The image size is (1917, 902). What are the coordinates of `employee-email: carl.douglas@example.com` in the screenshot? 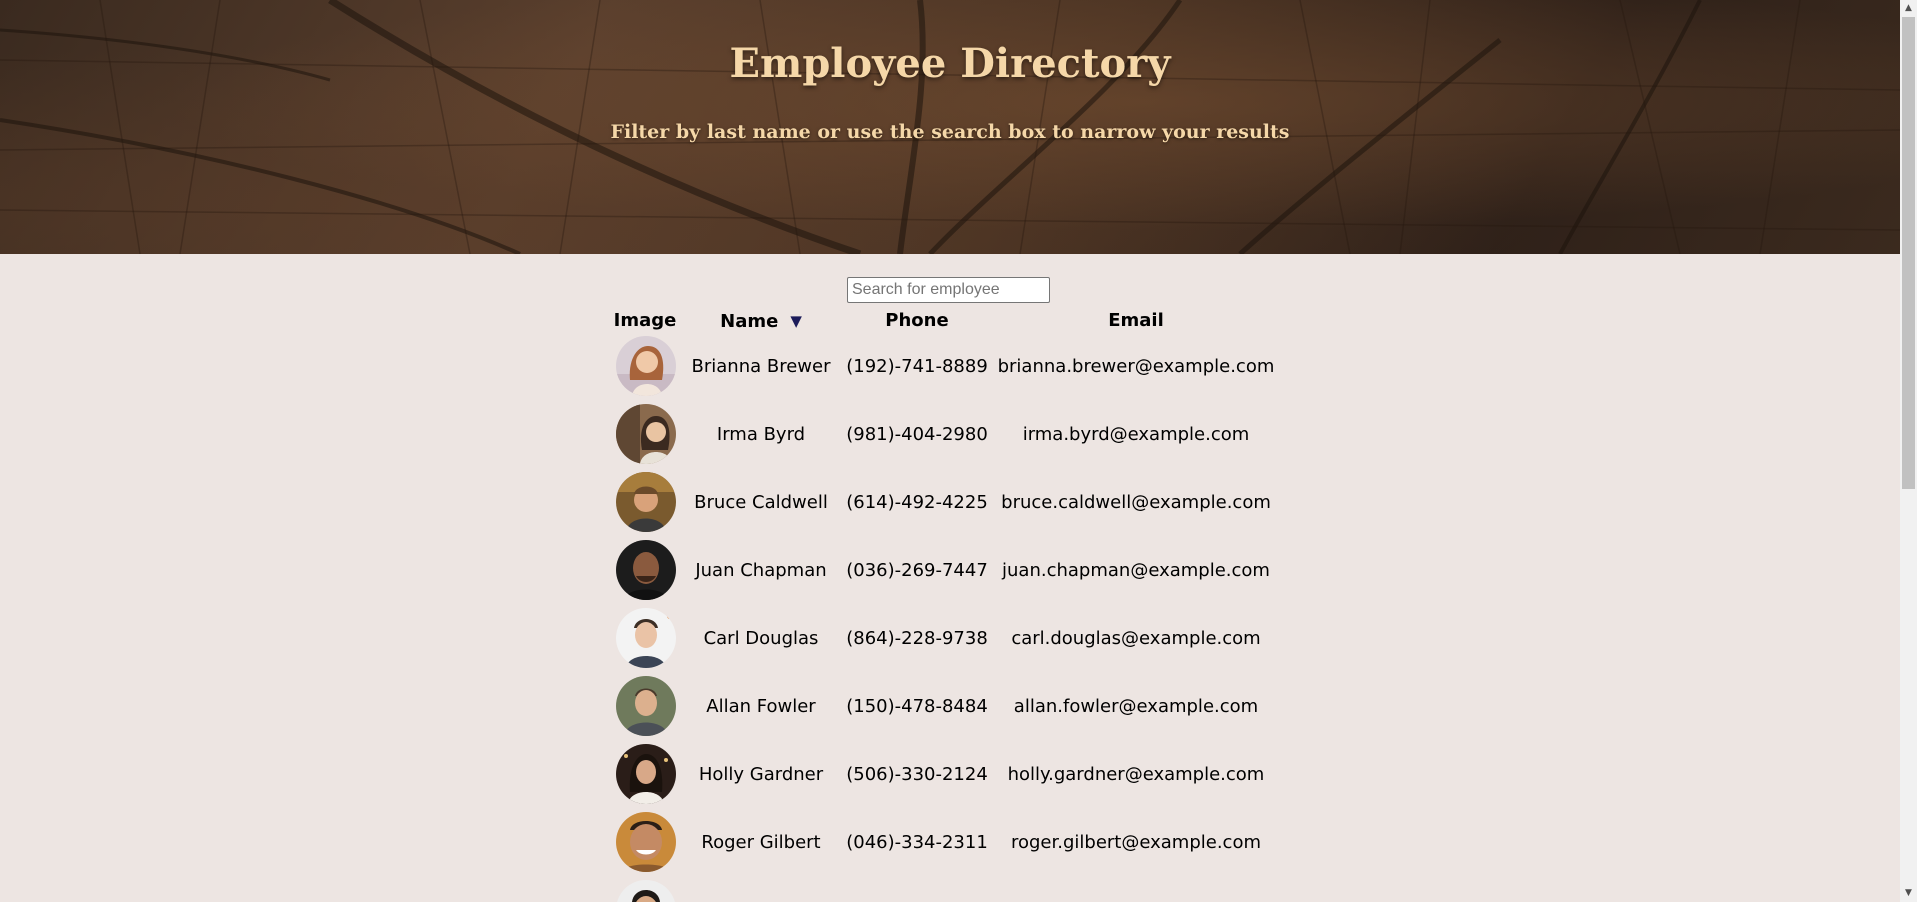 It's located at (1136, 638).